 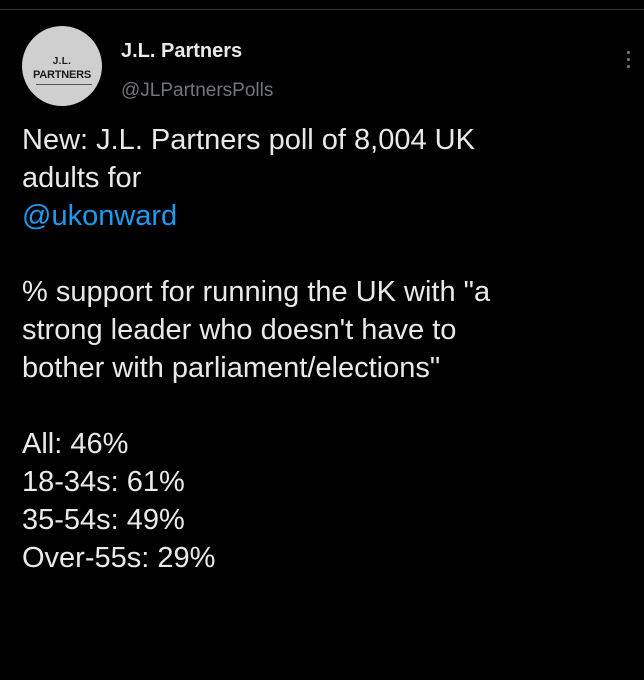 What do you see at coordinates (256, 292) in the screenshot?
I see `tweet-line: % support for running the UK with "a` at bounding box center [256, 292].